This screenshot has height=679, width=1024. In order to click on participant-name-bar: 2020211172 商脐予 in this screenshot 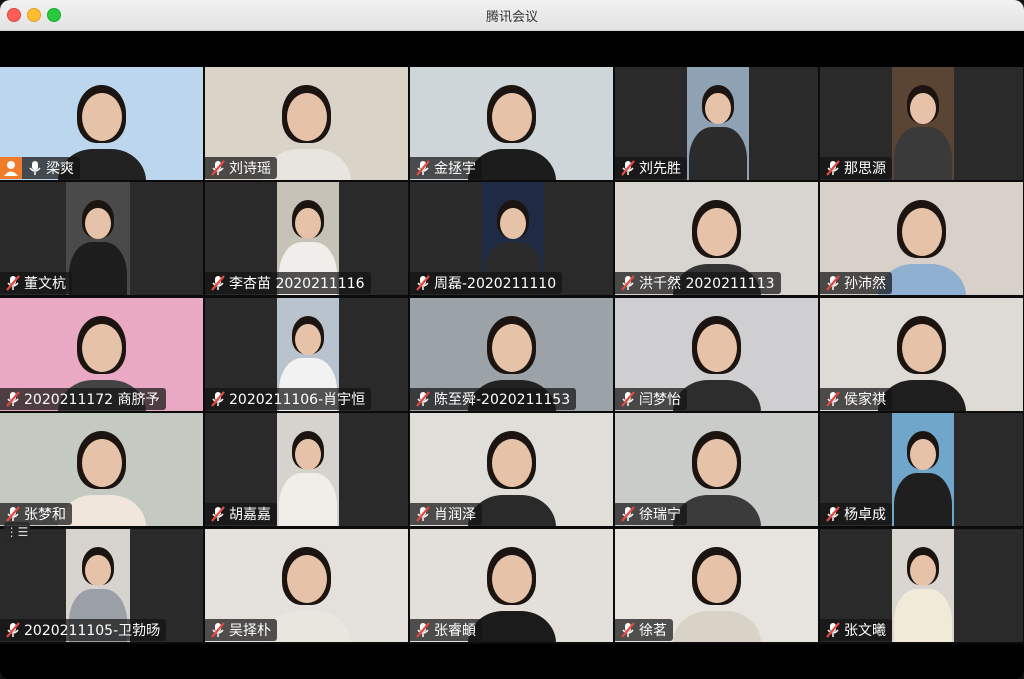, I will do `click(83, 399)`.